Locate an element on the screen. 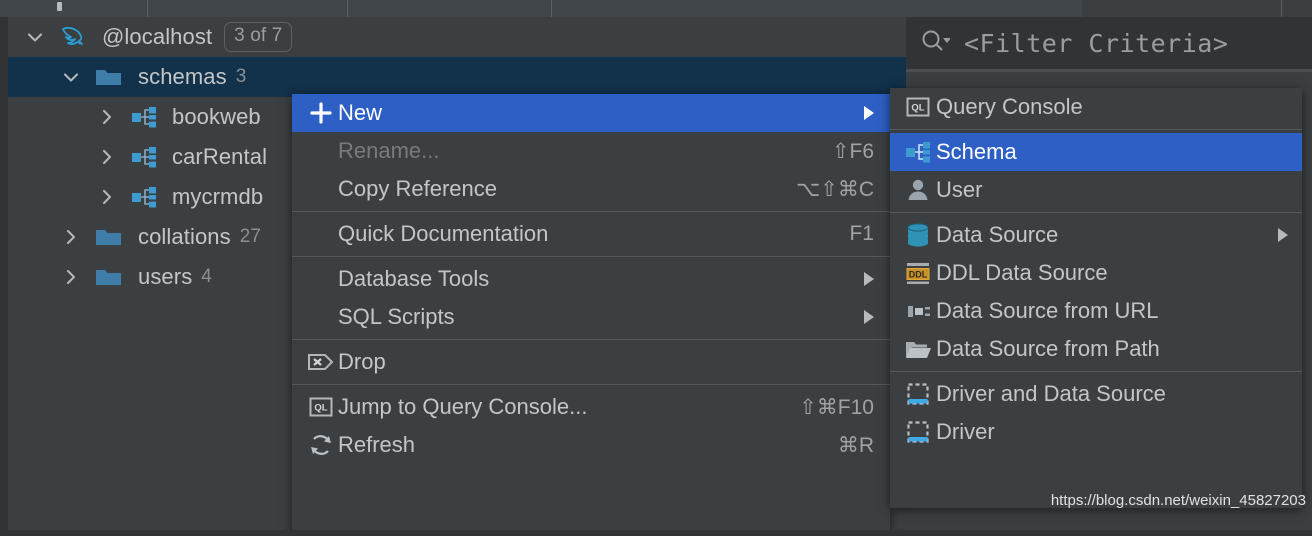 The image size is (1312, 536). filter-bar: <Filter Criteria> is located at coordinates (1109, 43).